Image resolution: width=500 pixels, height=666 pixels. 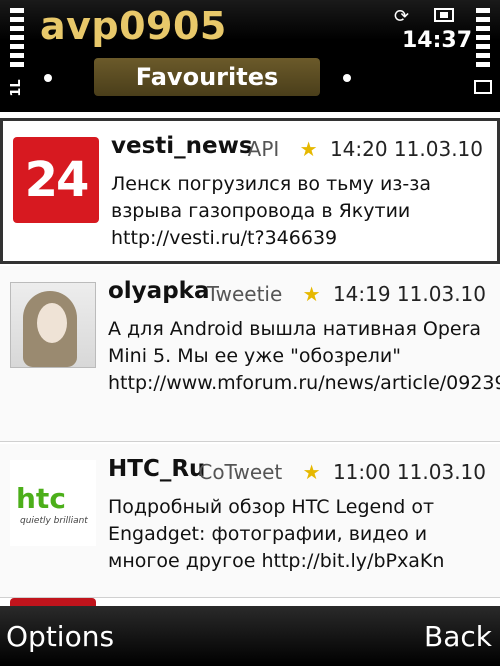 I want to click on softkey-bar: Options Back, so click(x=250, y=636).